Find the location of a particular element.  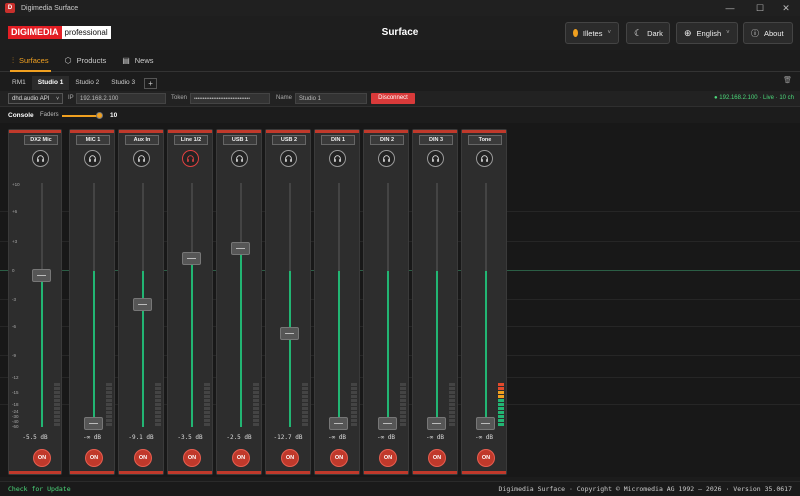

language-button: ⊕ English ˅ is located at coordinates (707, 33).